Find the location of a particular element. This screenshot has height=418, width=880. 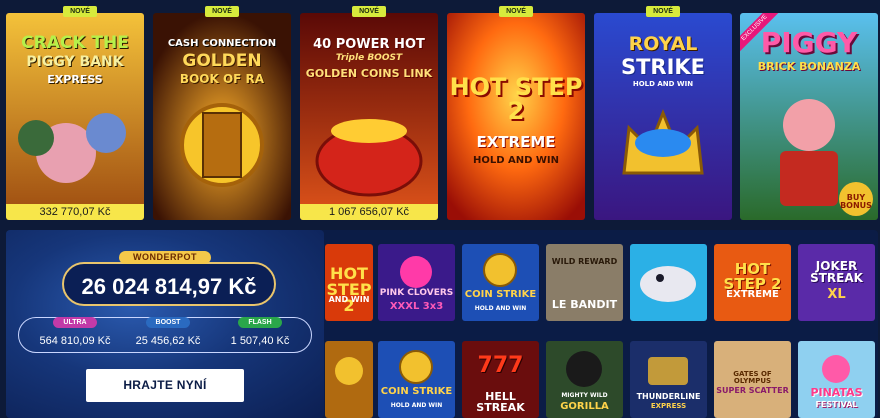

tier-flash-label: FLASH is located at coordinates (260, 322).